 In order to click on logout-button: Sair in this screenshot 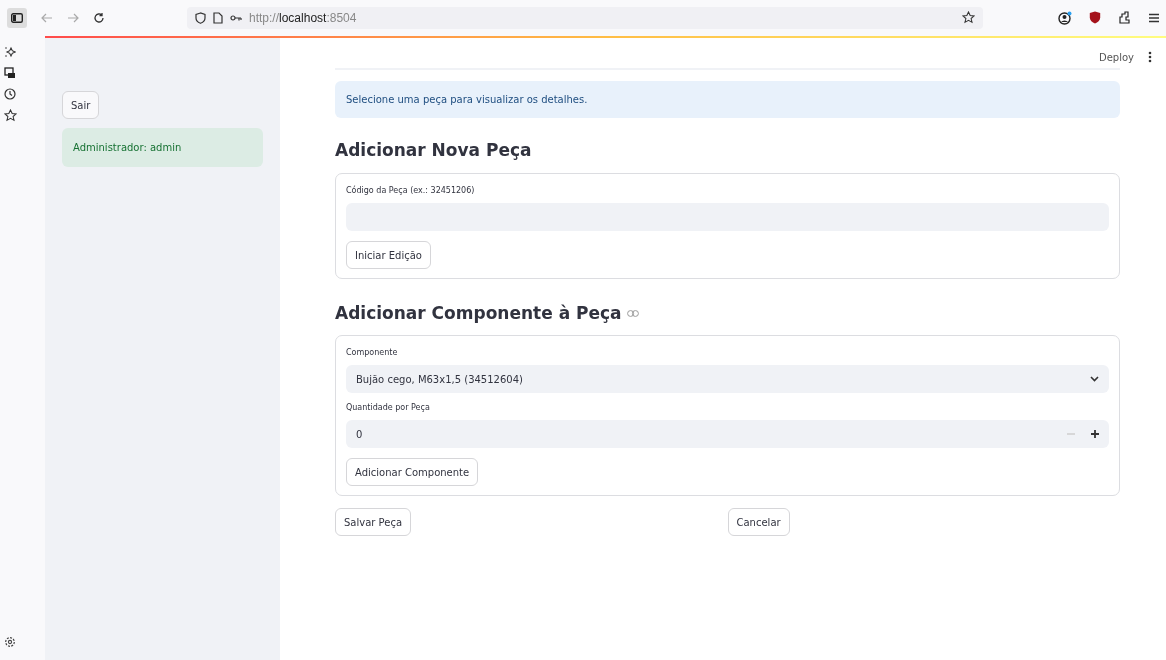, I will do `click(81, 105)`.